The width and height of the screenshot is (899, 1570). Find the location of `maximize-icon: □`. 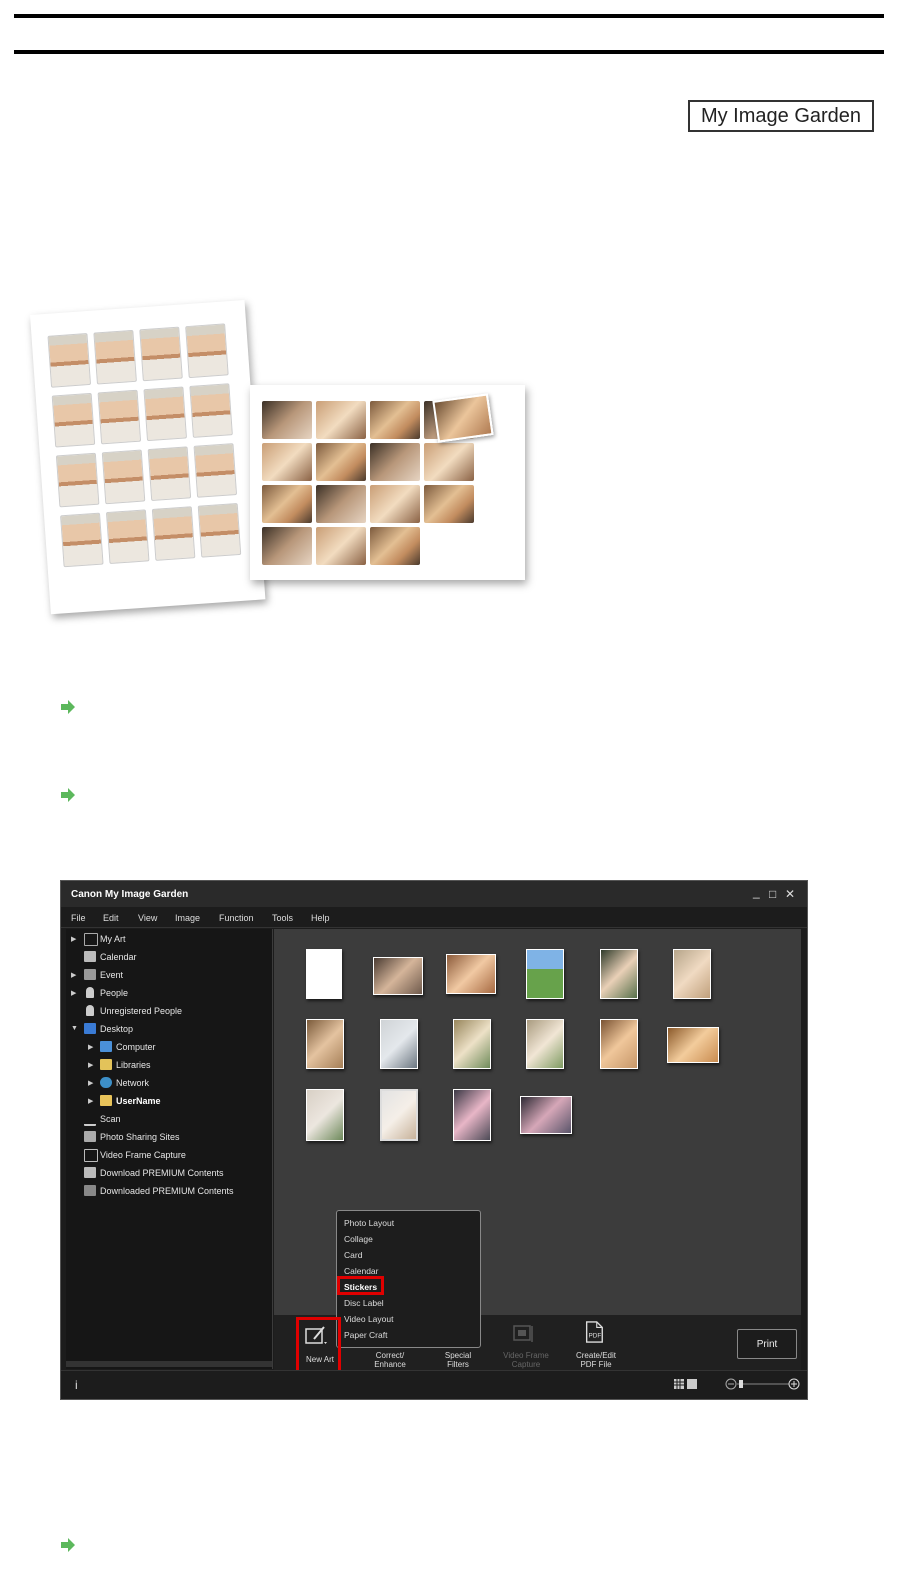

maximize-icon: □ is located at coordinates (772, 894).